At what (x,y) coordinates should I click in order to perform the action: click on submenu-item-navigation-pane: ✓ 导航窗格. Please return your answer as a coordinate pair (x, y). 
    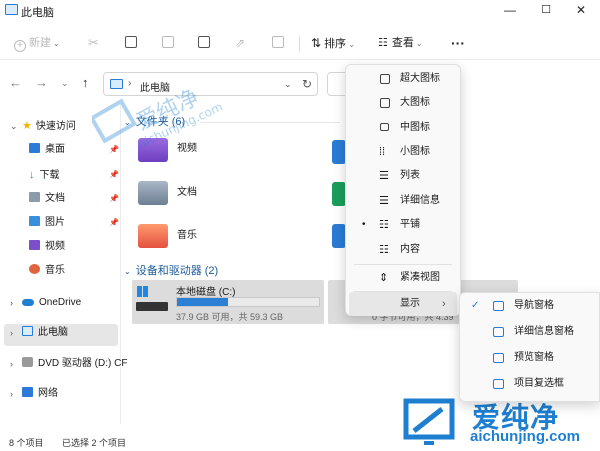
    Looking at the image, I should click on (530, 306).